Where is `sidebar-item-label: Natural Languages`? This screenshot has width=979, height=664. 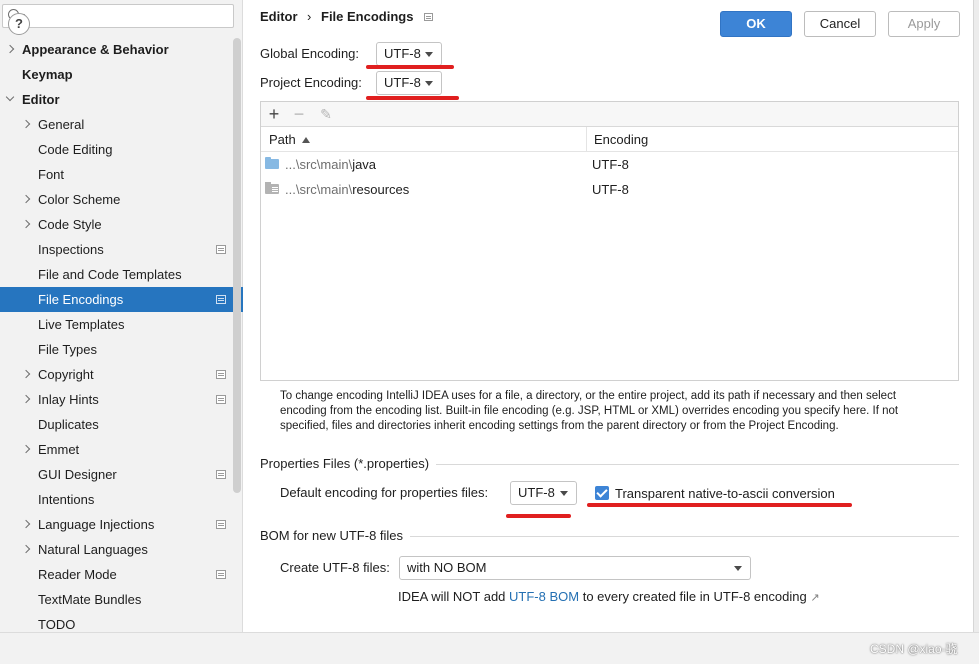
sidebar-item-label: Natural Languages is located at coordinates (93, 549).